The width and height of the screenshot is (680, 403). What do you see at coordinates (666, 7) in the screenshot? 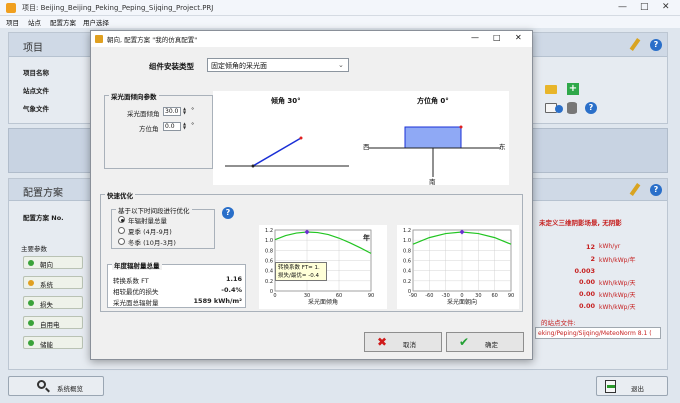
I see `close-icon: ✕` at bounding box center [666, 7].